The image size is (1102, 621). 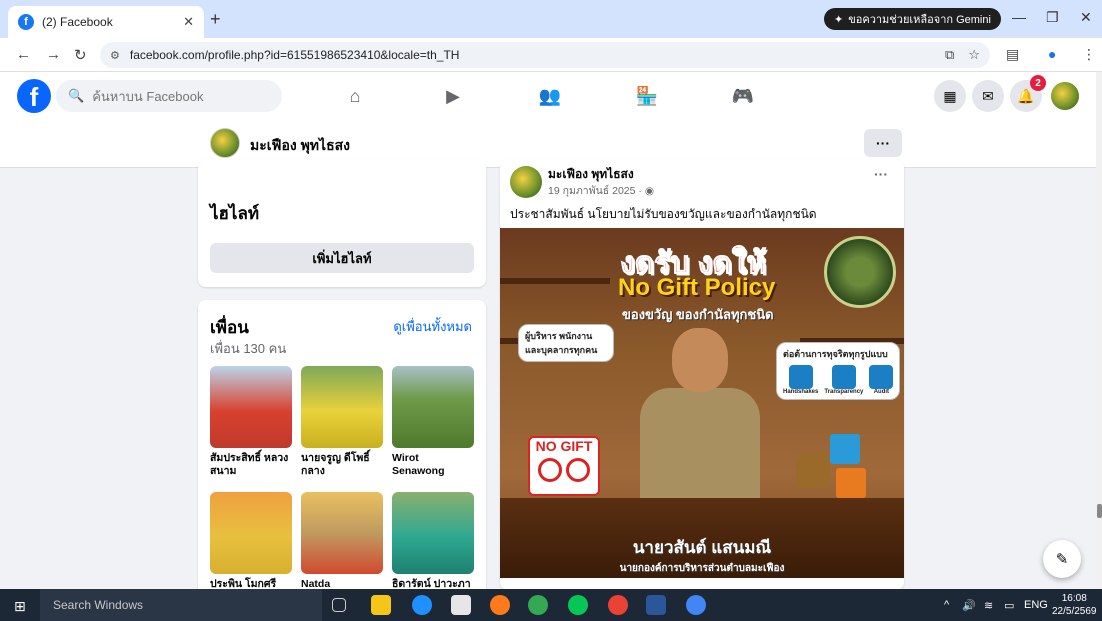 What do you see at coordinates (564, 466) in the screenshot?
I see `no-gift-sign: NO GIFT` at bounding box center [564, 466].